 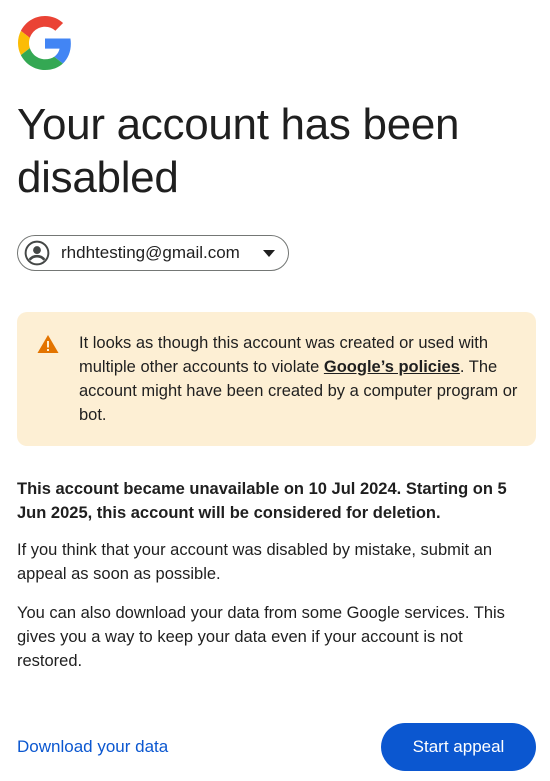 What do you see at coordinates (92, 747) in the screenshot?
I see `download-data-link: Download your data` at bounding box center [92, 747].